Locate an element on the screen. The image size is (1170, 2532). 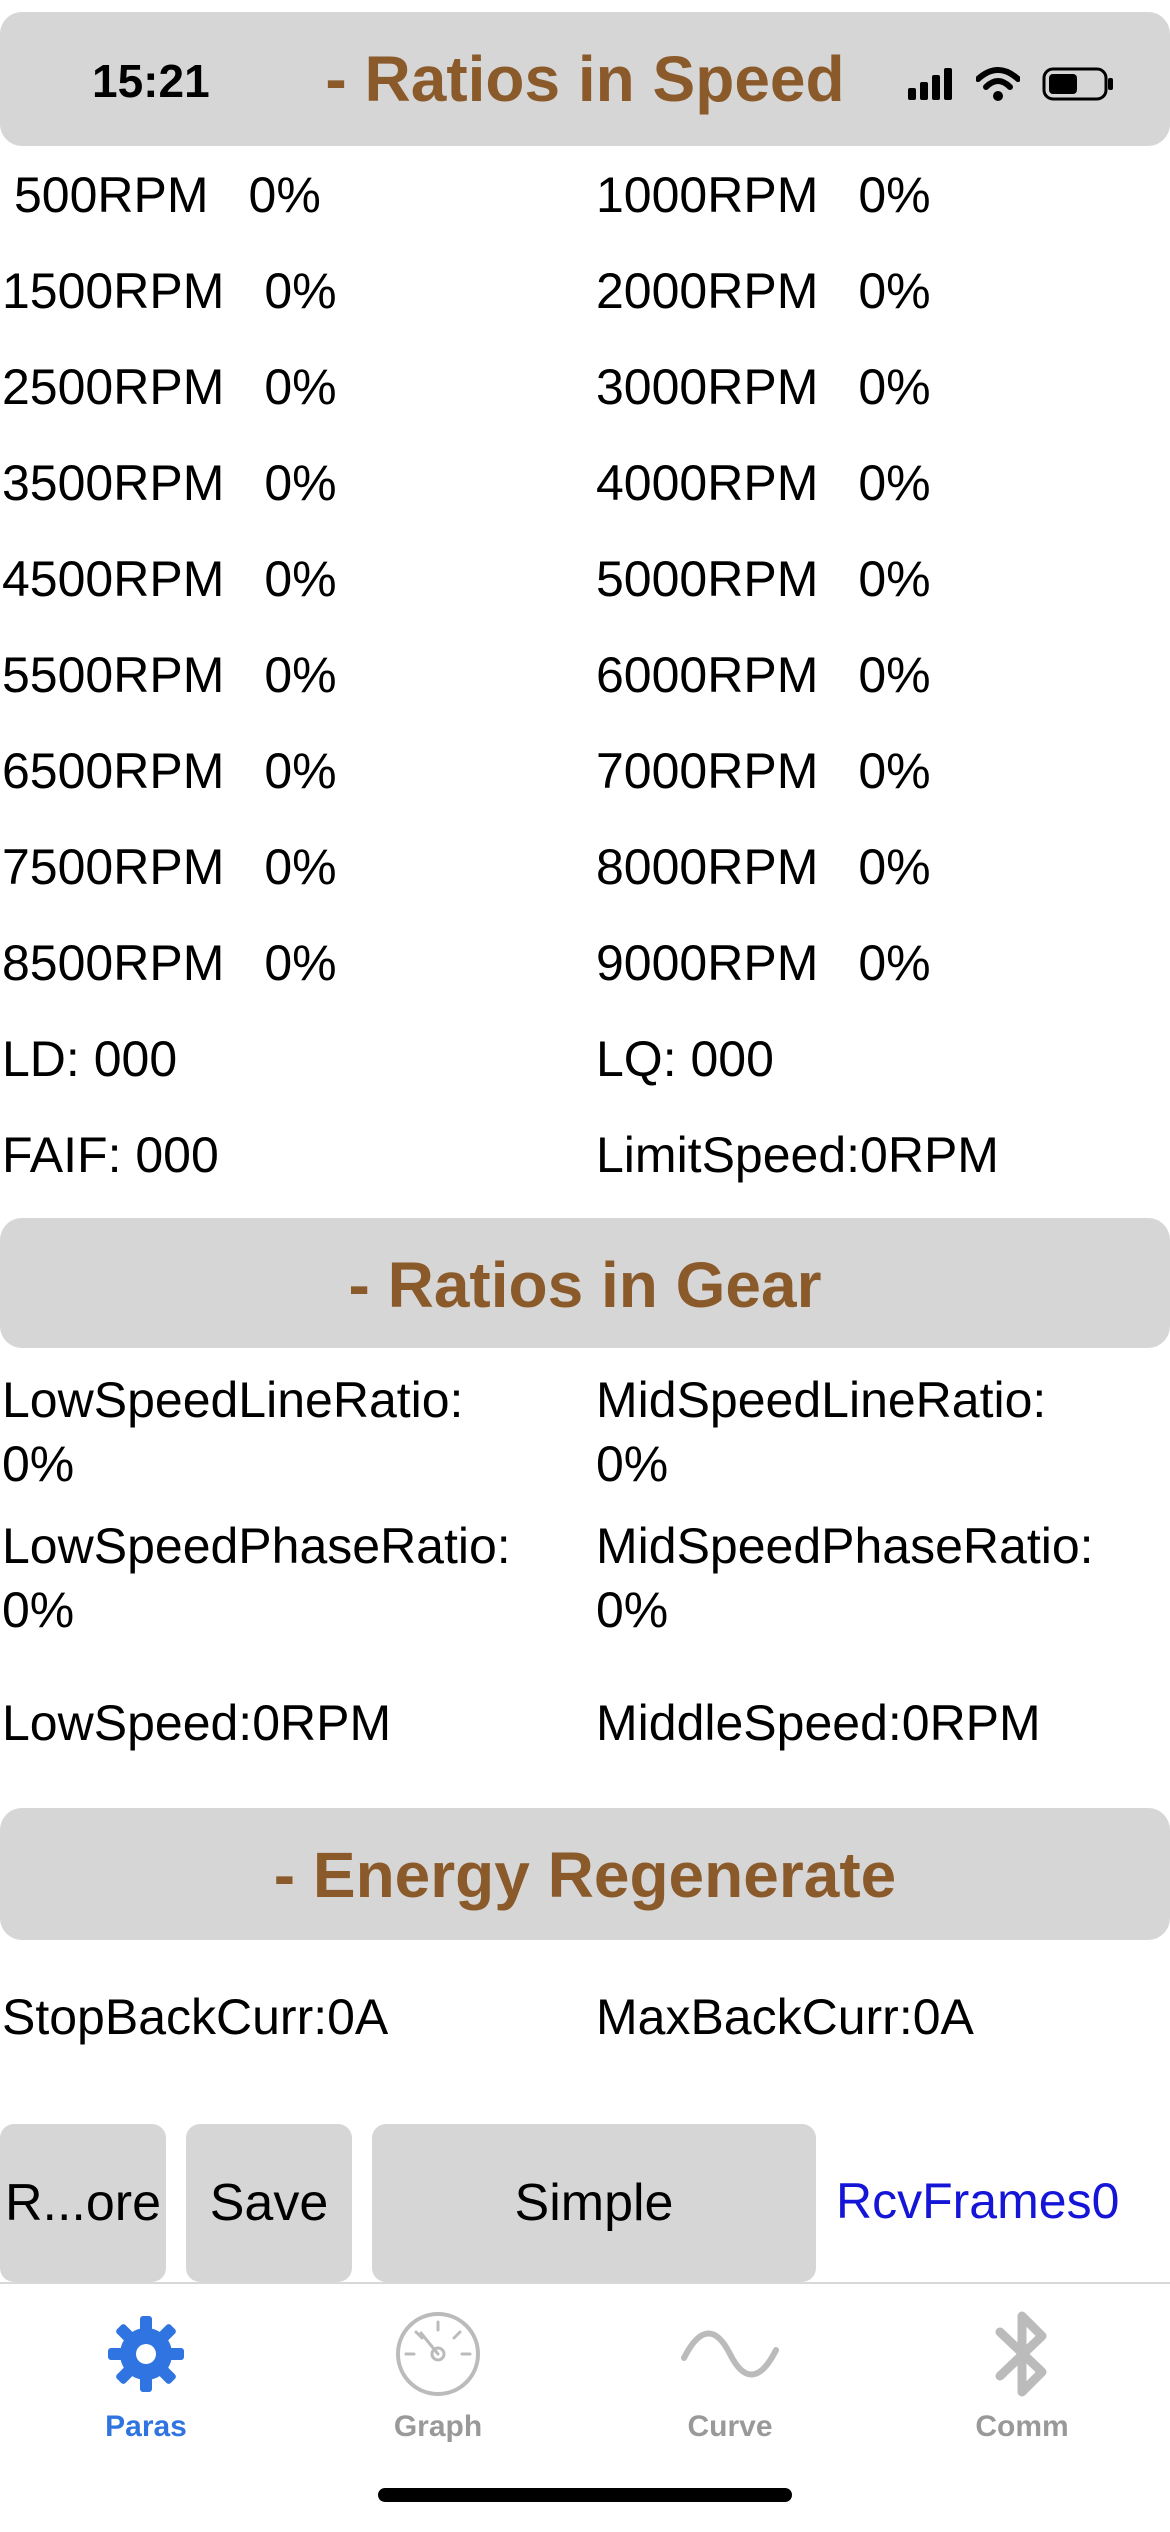
rpm-row: 7500RPM 0% 8000RPM 0% is located at coordinates (585, 873).